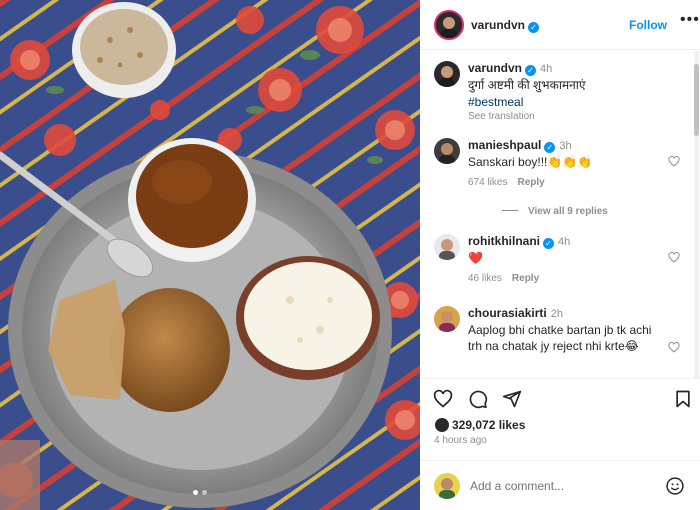 The height and width of the screenshot is (510, 700). I want to click on liker-avatar, so click(442, 425).